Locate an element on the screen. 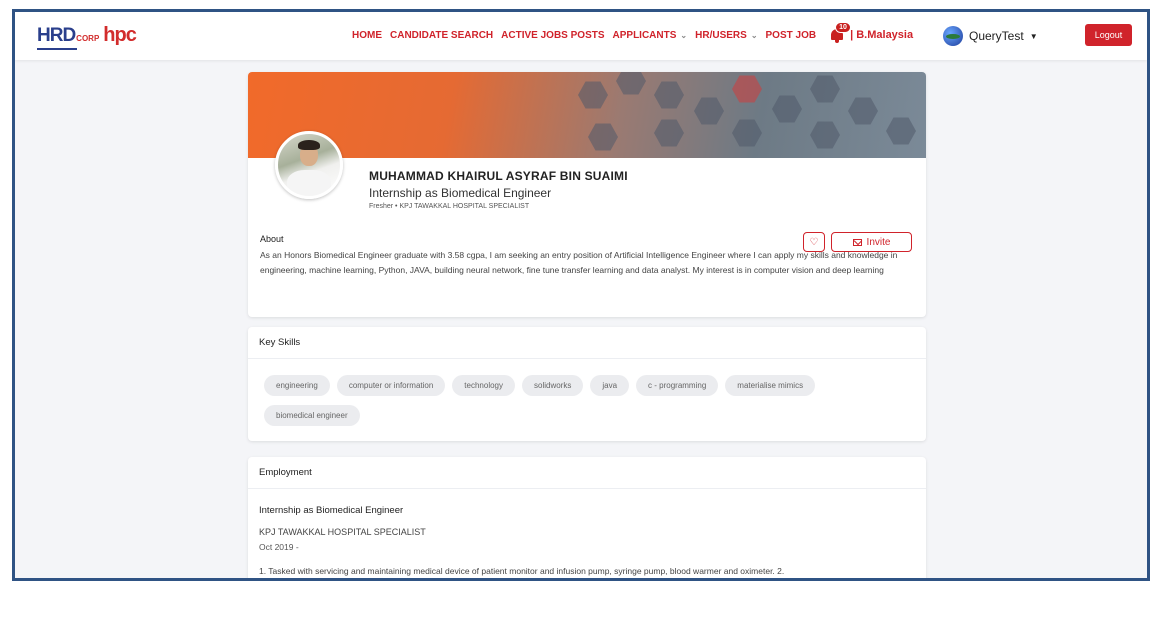 The image size is (1168, 629). mail-icon is located at coordinates (857, 242).